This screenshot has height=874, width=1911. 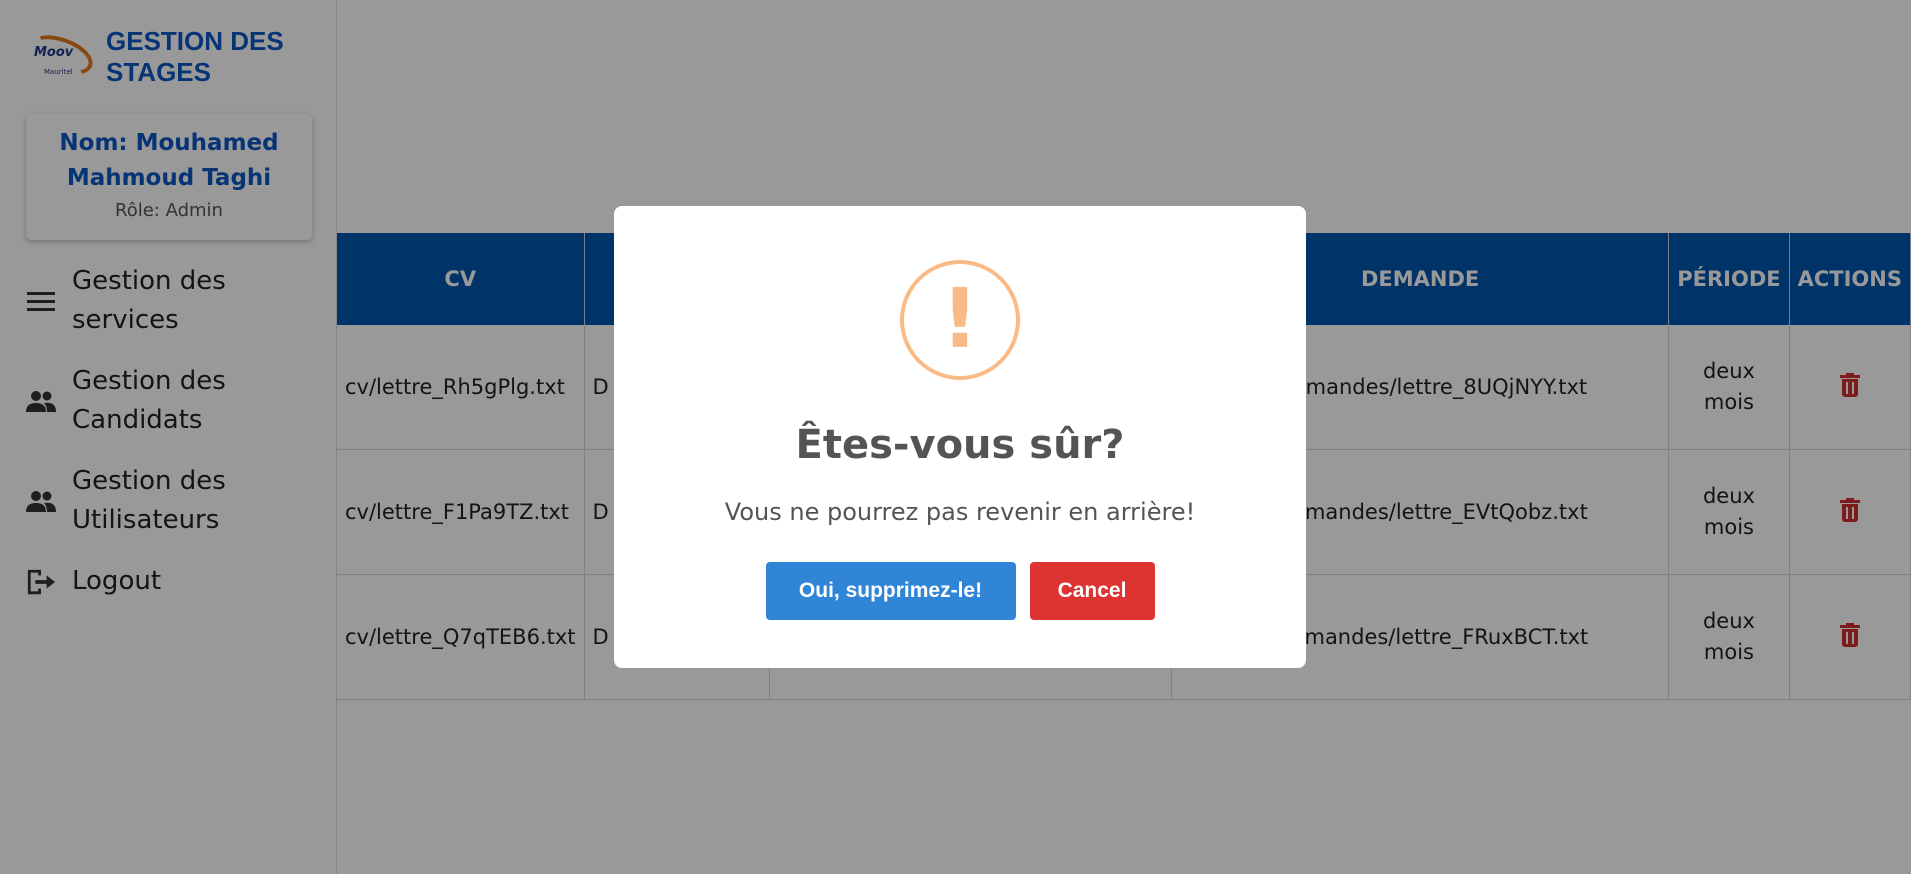 What do you see at coordinates (960, 445) in the screenshot?
I see `dialog-title: Êtes-vous sûr?` at bounding box center [960, 445].